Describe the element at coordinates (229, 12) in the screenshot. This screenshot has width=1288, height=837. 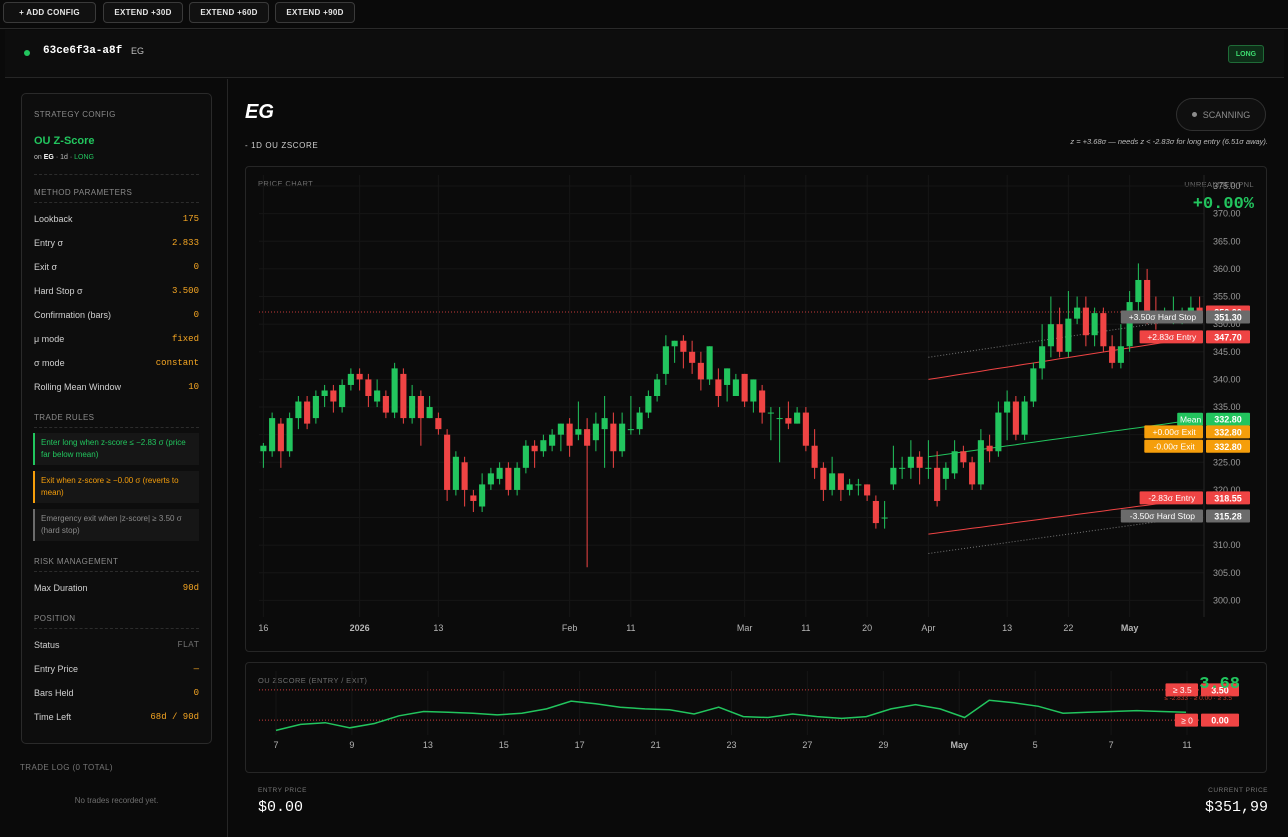
I see `extend-60d-button: EXTEND +60D` at that location.